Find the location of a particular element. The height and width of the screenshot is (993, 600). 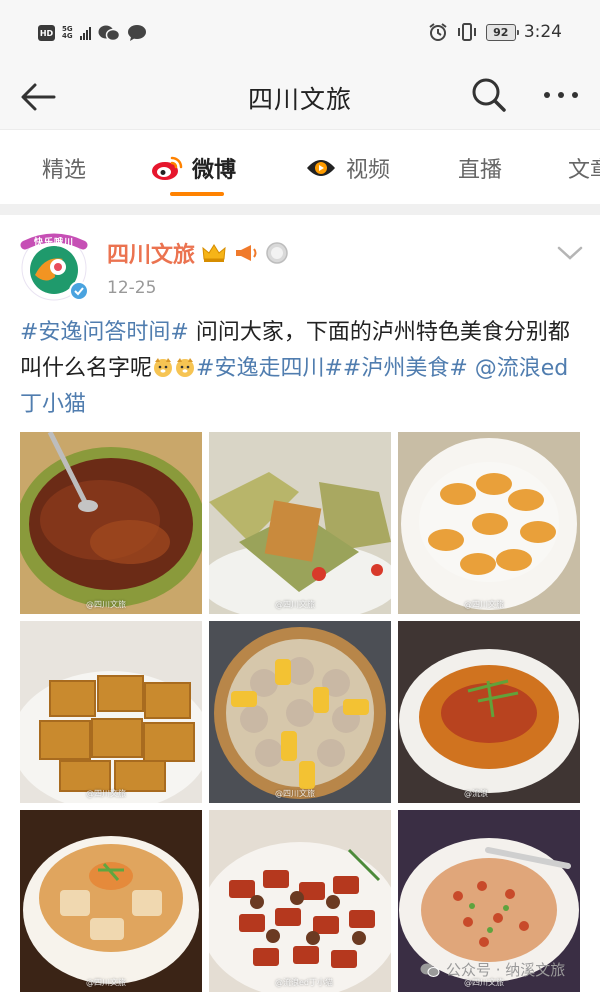

tab-articles: 文章 is located at coordinates (584, 168).